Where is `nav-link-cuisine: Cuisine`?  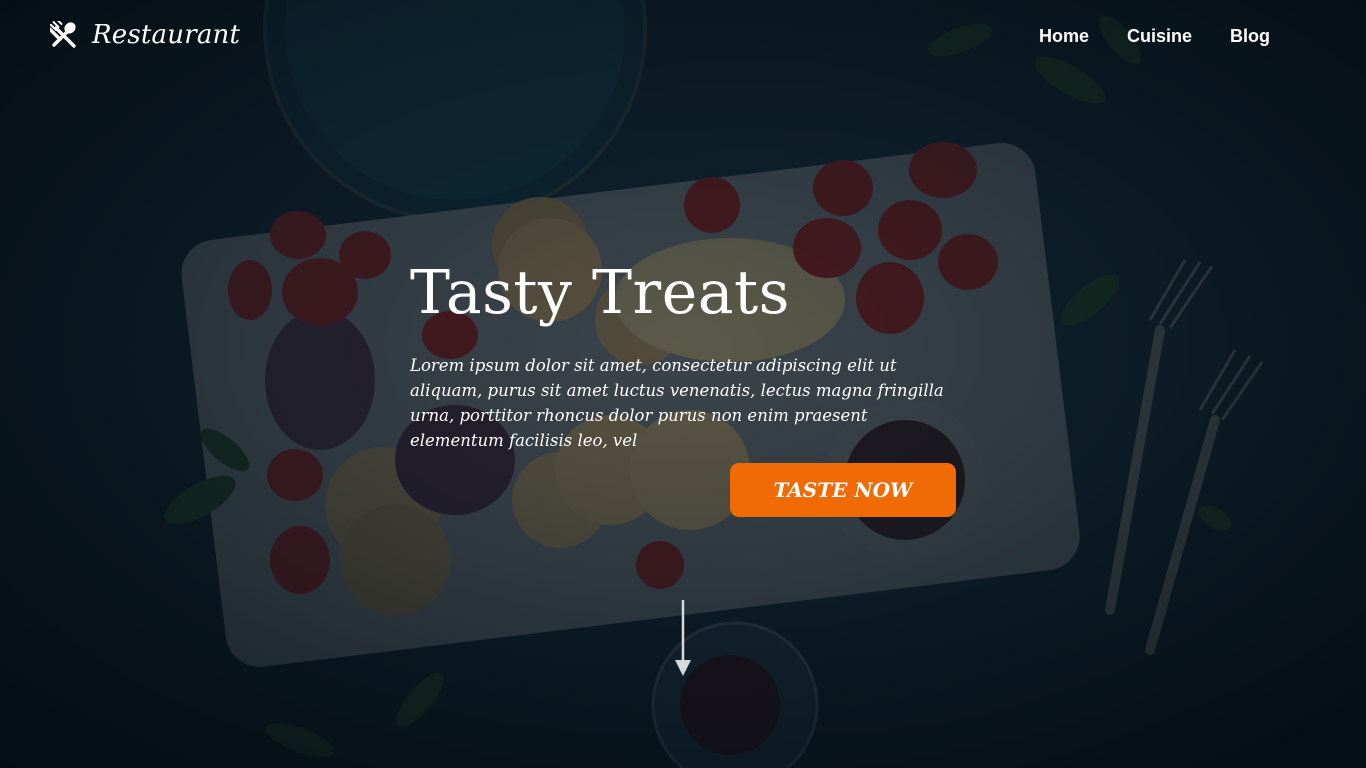
nav-link-cuisine: Cuisine is located at coordinates (1159, 36).